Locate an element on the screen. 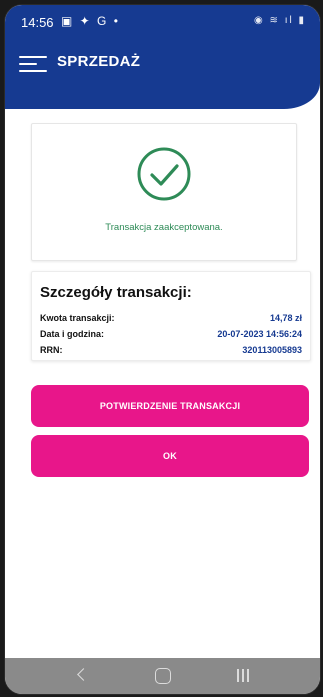 This screenshot has width=323, height=697. detail-row-amount: Kwota transakcji: 14,78 zł is located at coordinates (171, 320).